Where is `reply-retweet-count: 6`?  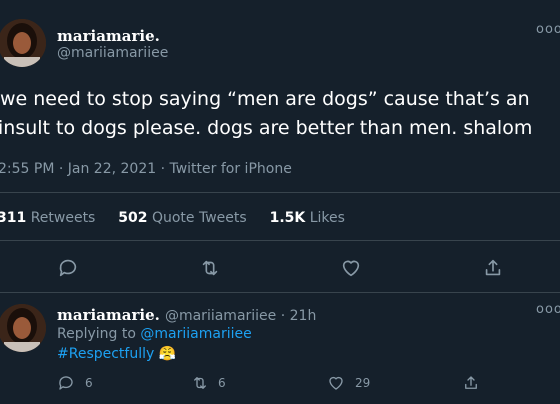
reply-retweet-count: 6 is located at coordinates (222, 383).